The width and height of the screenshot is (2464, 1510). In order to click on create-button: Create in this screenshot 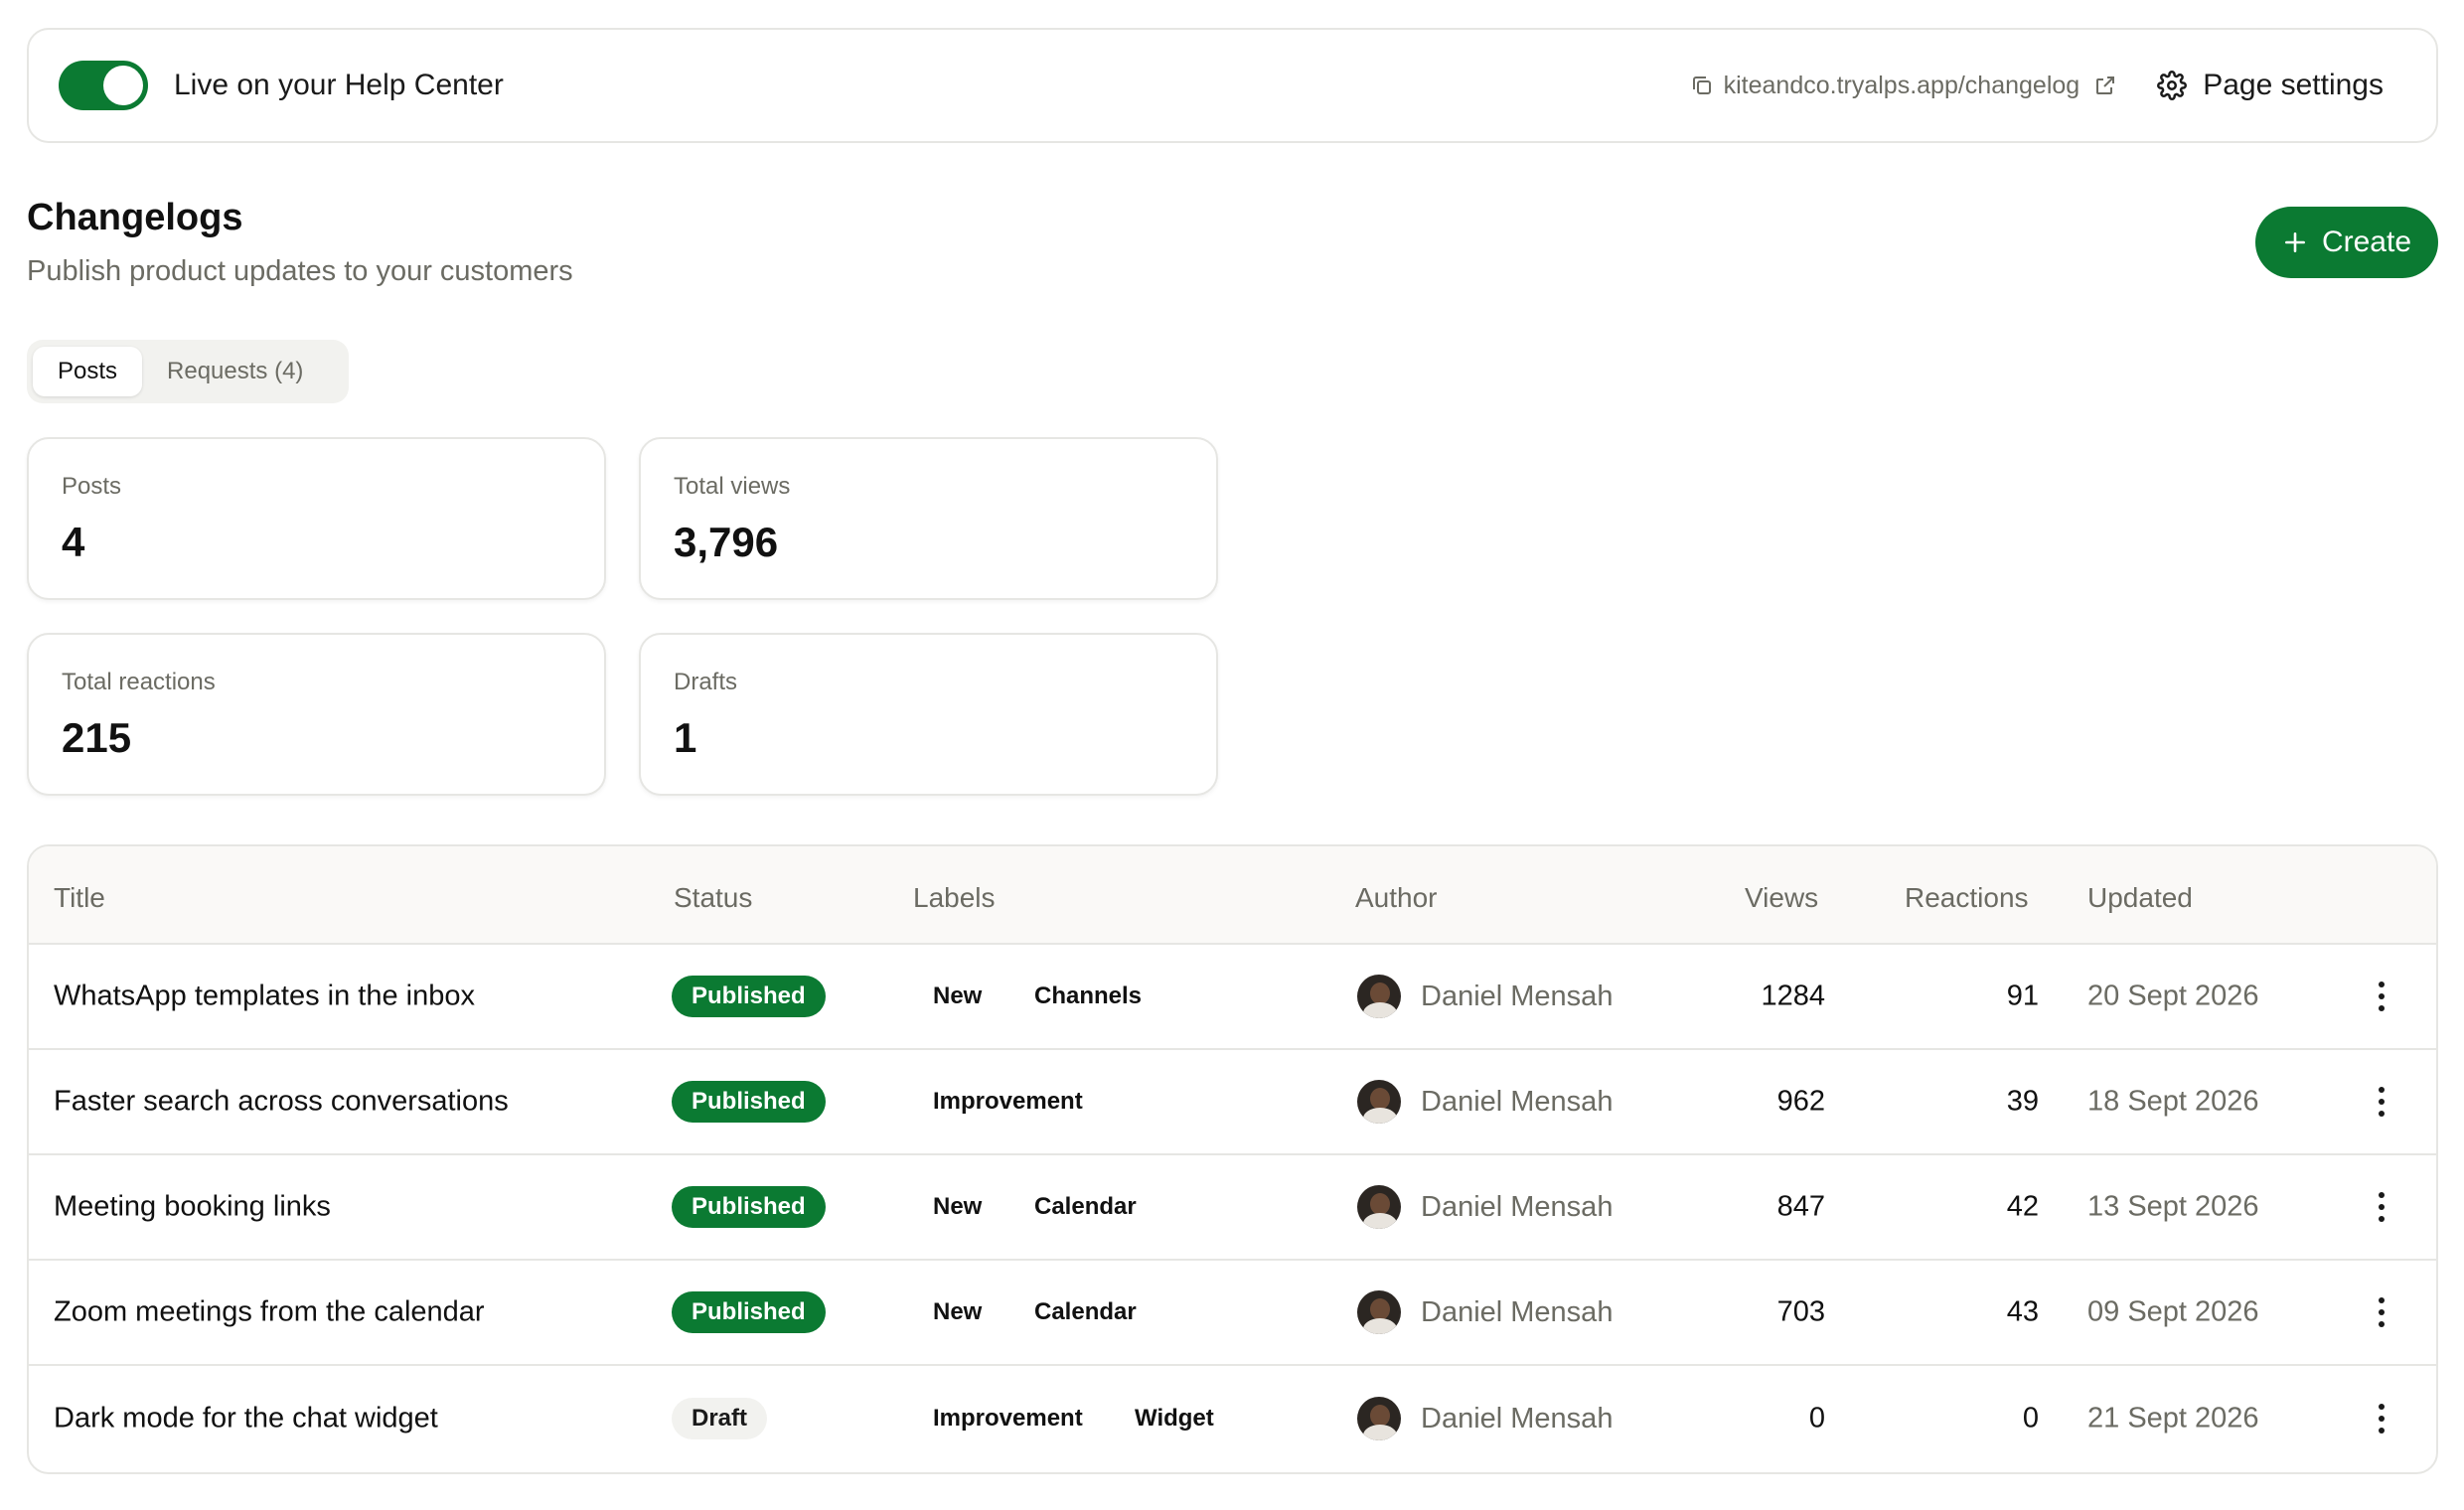, I will do `click(2347, 242)`.